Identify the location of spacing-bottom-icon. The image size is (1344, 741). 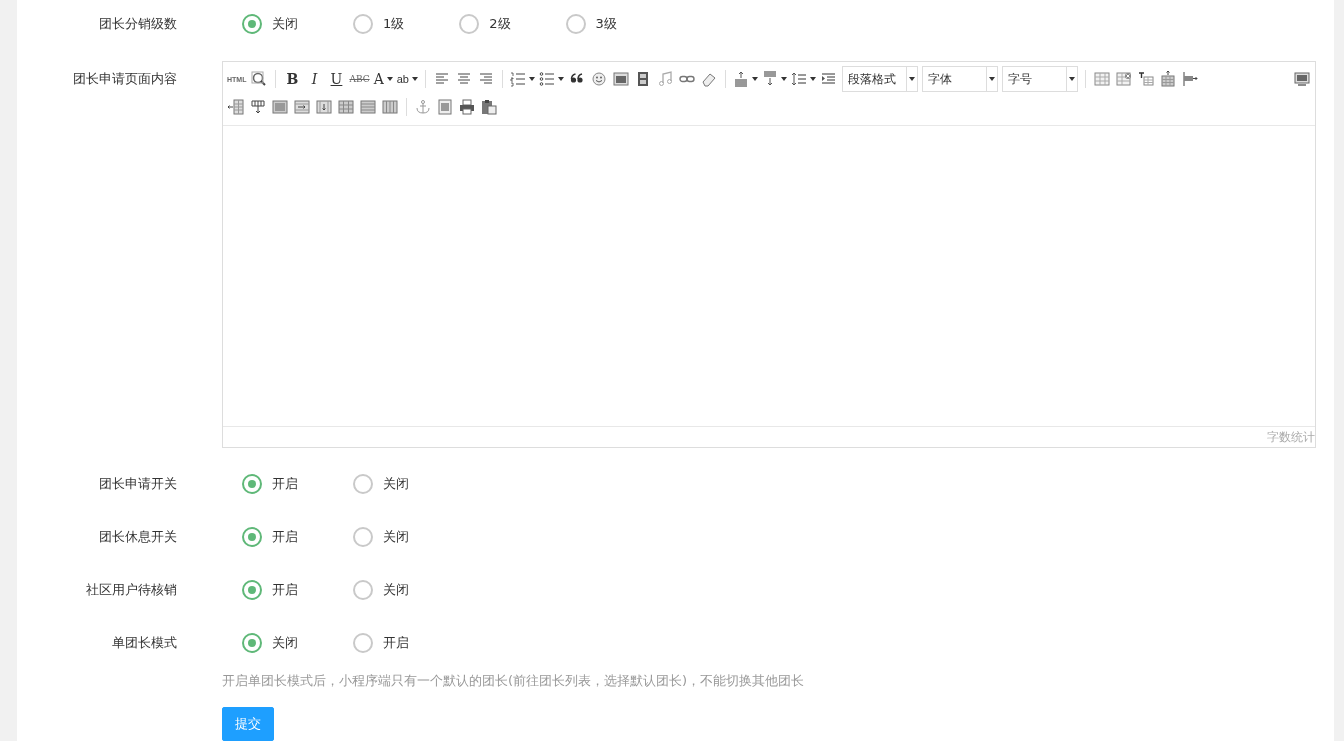
(770, 79).